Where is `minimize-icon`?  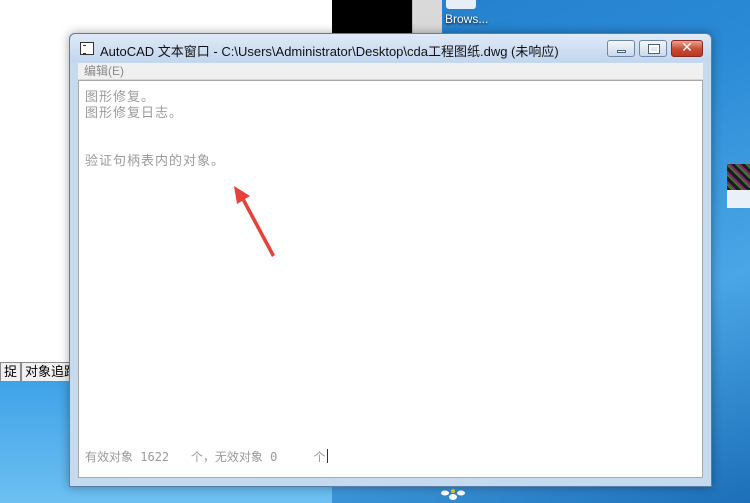
minimize-icon is located at coordinates (621, 51).